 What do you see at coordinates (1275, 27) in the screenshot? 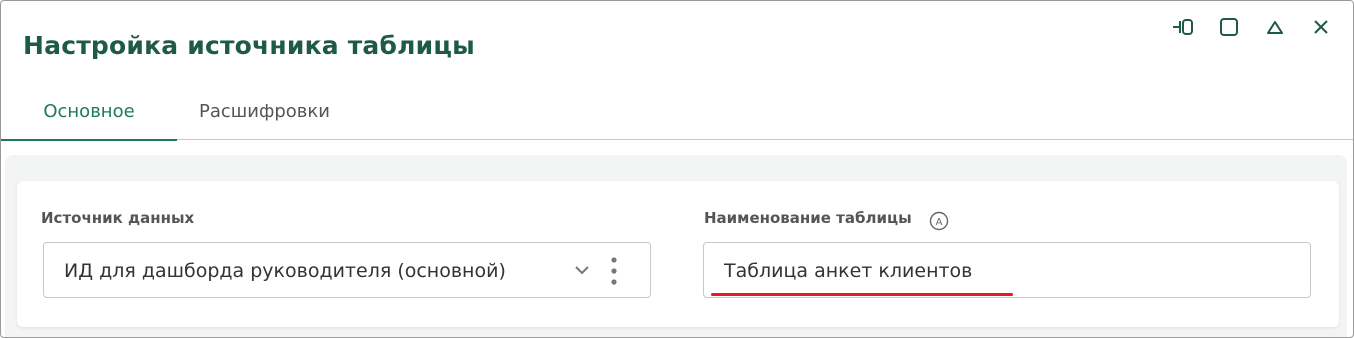
I see `collapse-icon` at bounding box center [1275, 27].